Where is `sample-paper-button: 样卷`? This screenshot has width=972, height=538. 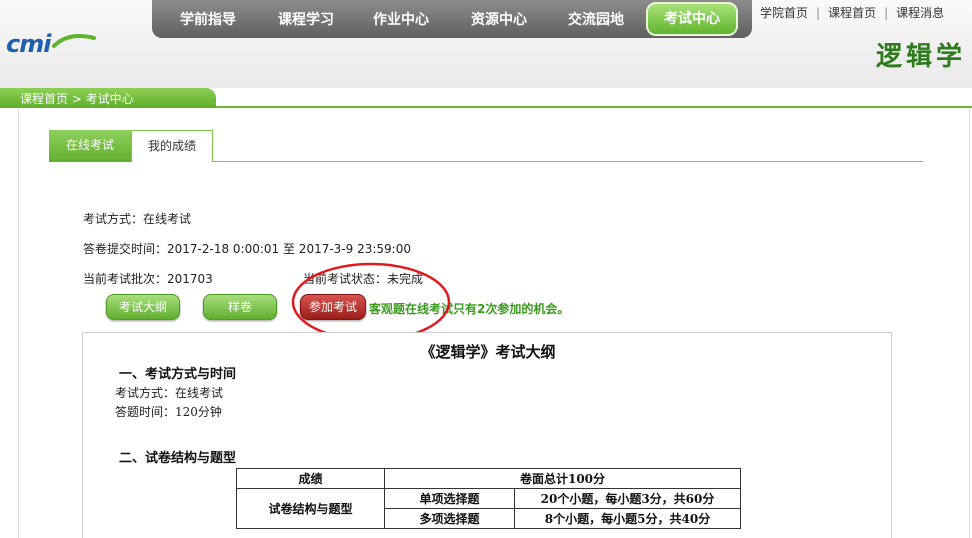 sample-paper-button: 样卷 is located at coordinates (240, 307).